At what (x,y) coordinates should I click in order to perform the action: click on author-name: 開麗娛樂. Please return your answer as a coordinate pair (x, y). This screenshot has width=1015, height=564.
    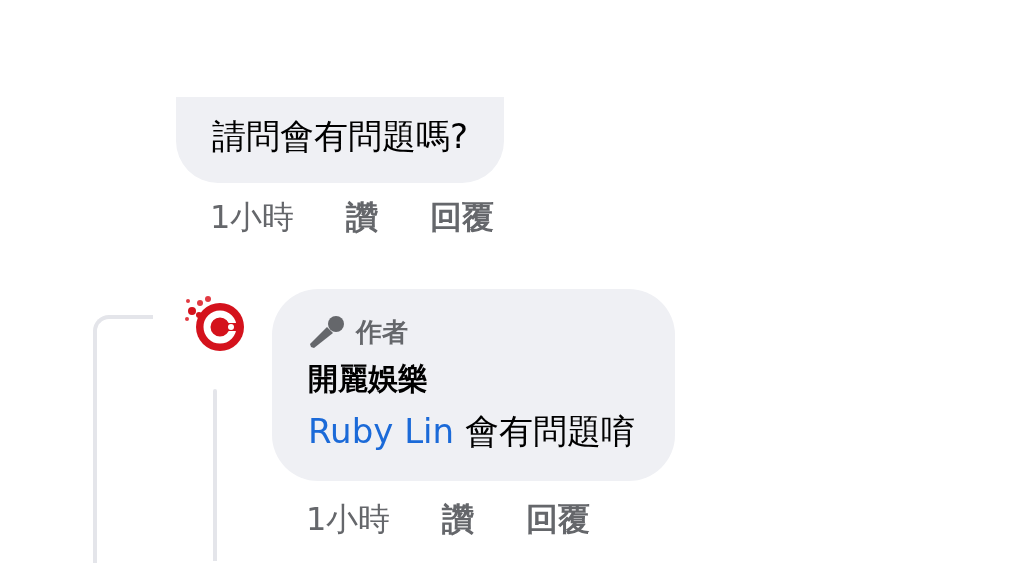
    Looking at the image, I should click on (471, 379).